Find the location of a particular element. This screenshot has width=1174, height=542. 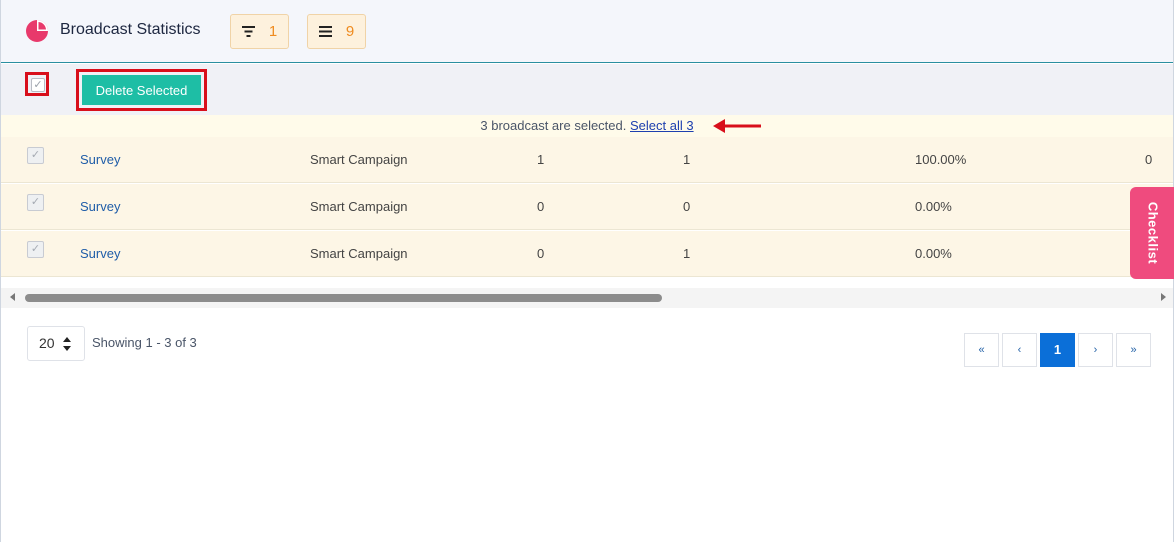

table-row: ✓ Survey Smart Campaign 1 1 100.00% 0 is located at coordinates (587, 160).